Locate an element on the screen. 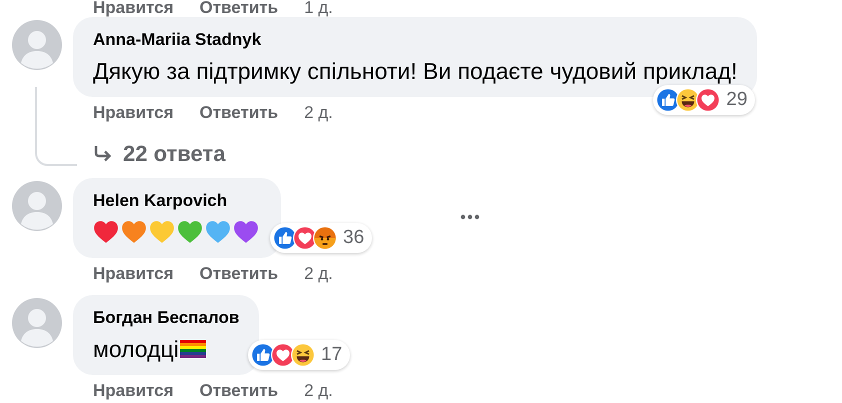  timestamp: 1 д. is located at coordinates (318, 8).